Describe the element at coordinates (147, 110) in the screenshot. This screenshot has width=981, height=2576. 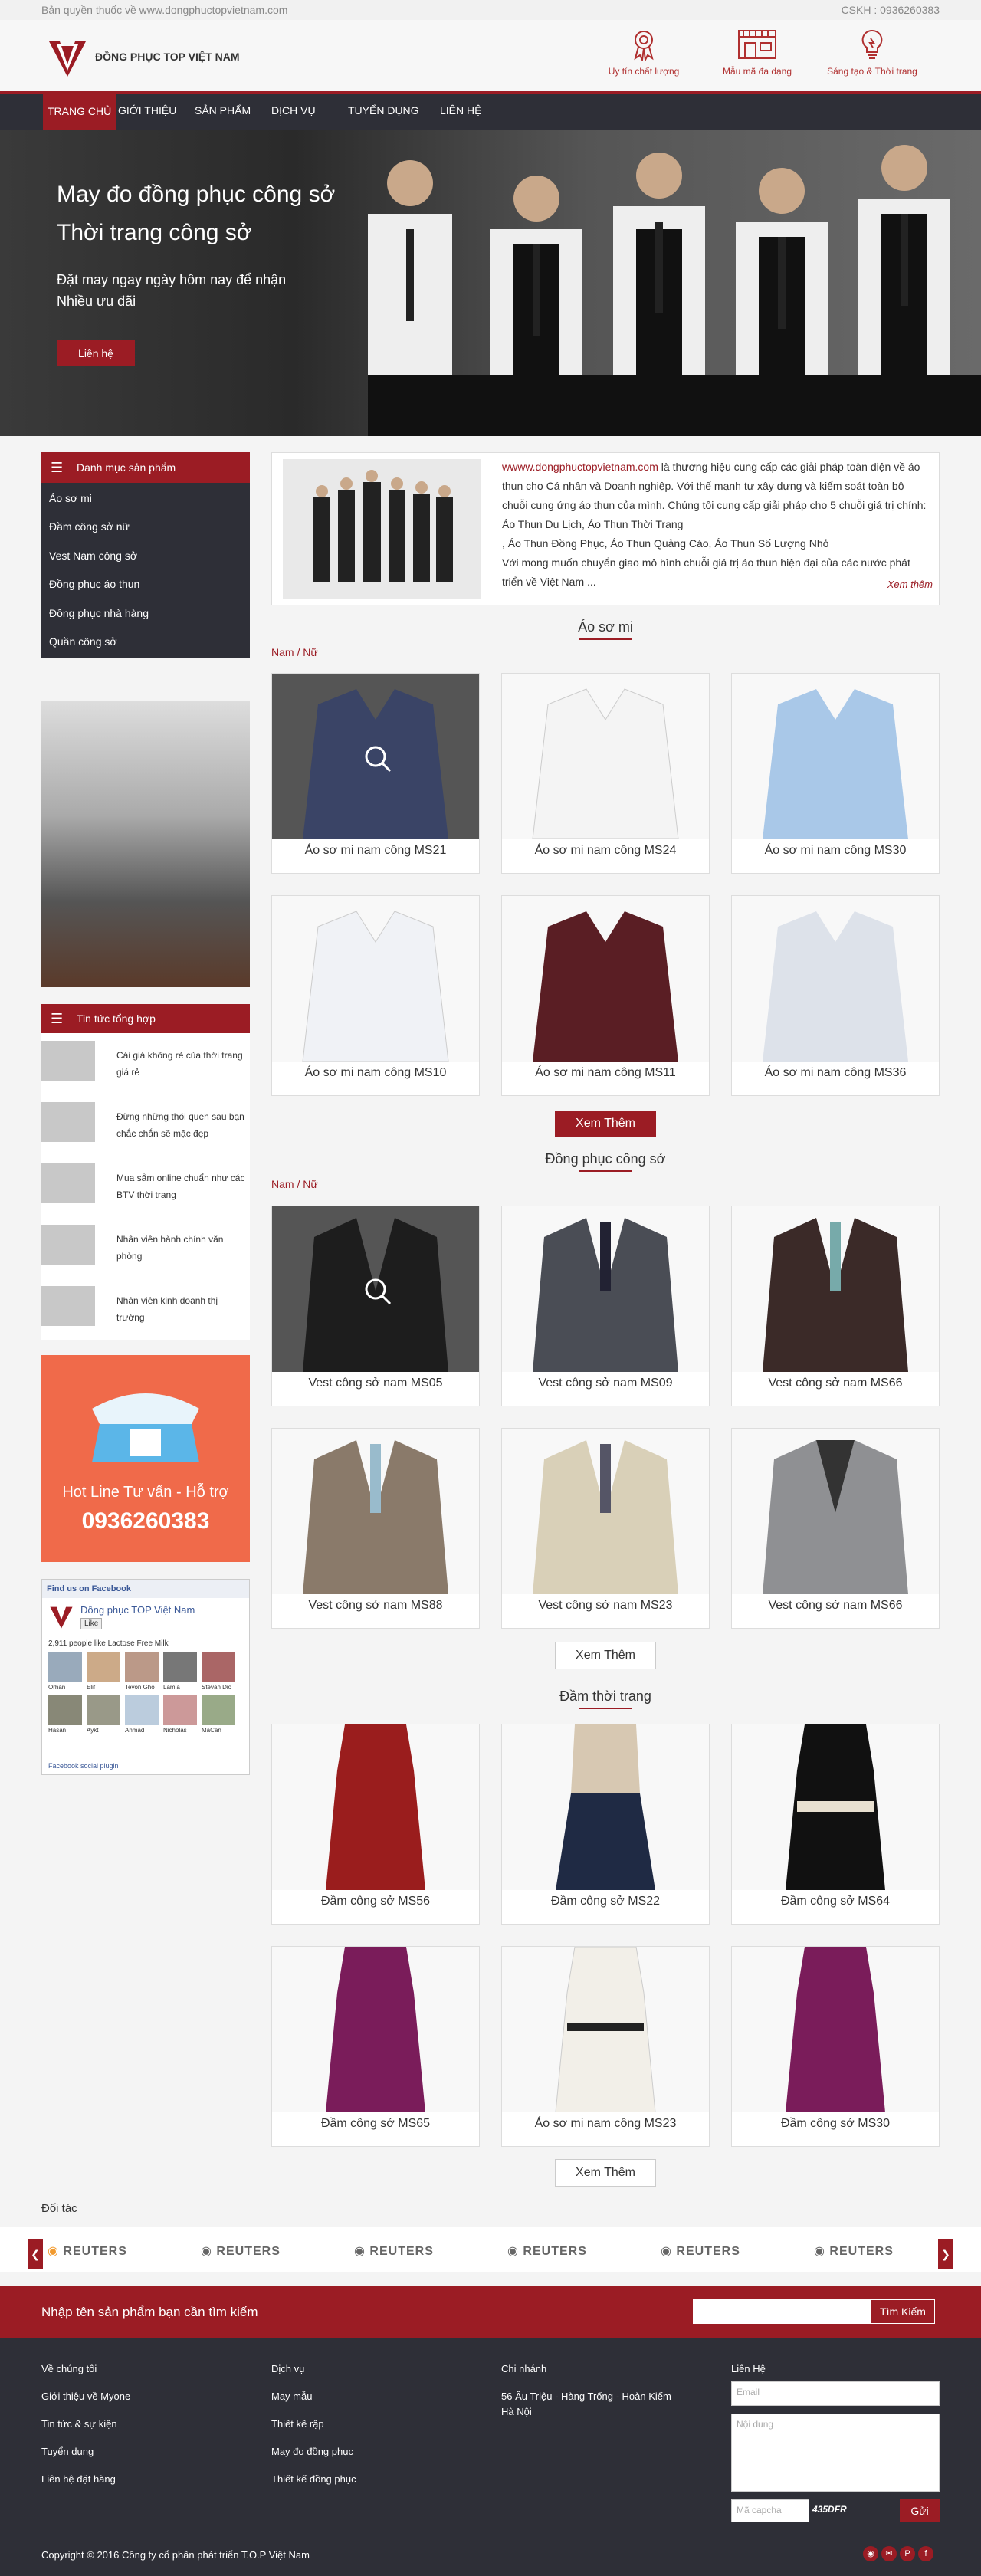
I see `nav-about: GIỚI THIỆU` at that location.